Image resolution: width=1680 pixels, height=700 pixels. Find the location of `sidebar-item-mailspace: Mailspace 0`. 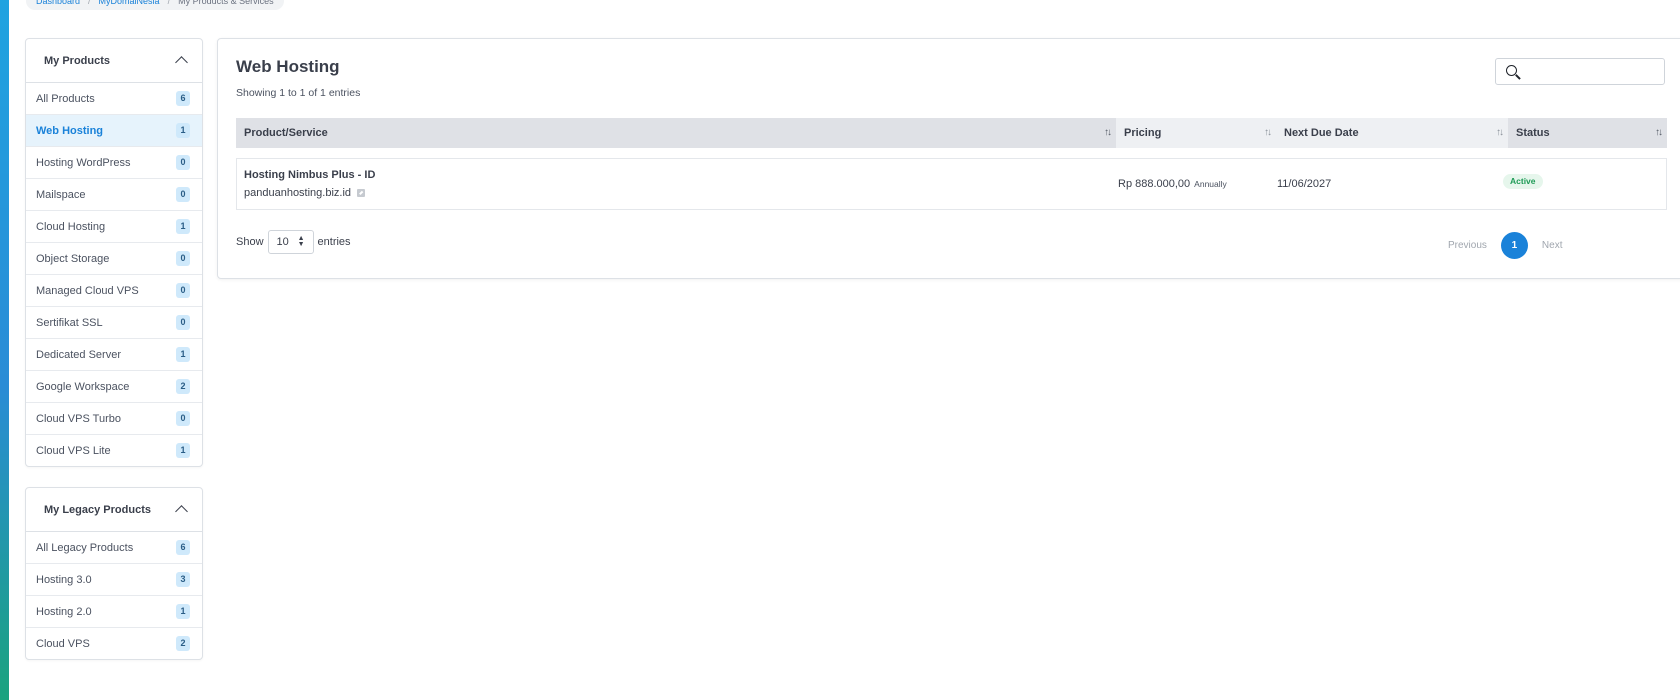

sidebar-item-mailspace: Mailspace 0 is located at coordinates (114, 195).